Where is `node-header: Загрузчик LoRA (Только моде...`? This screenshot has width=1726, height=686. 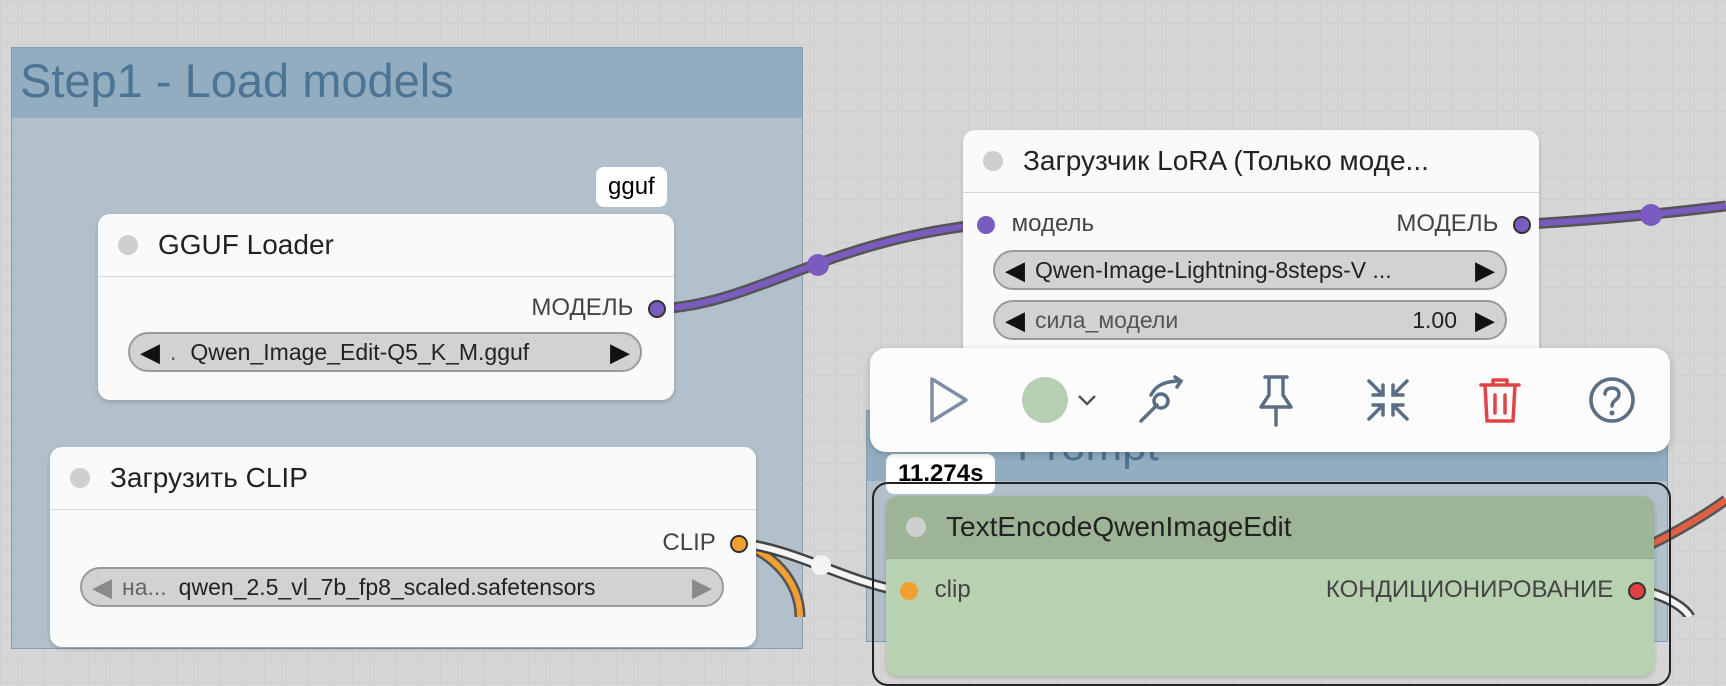
node-header: Загрузчик LoRA (Только моде... is located at coordinates (1251, 161).